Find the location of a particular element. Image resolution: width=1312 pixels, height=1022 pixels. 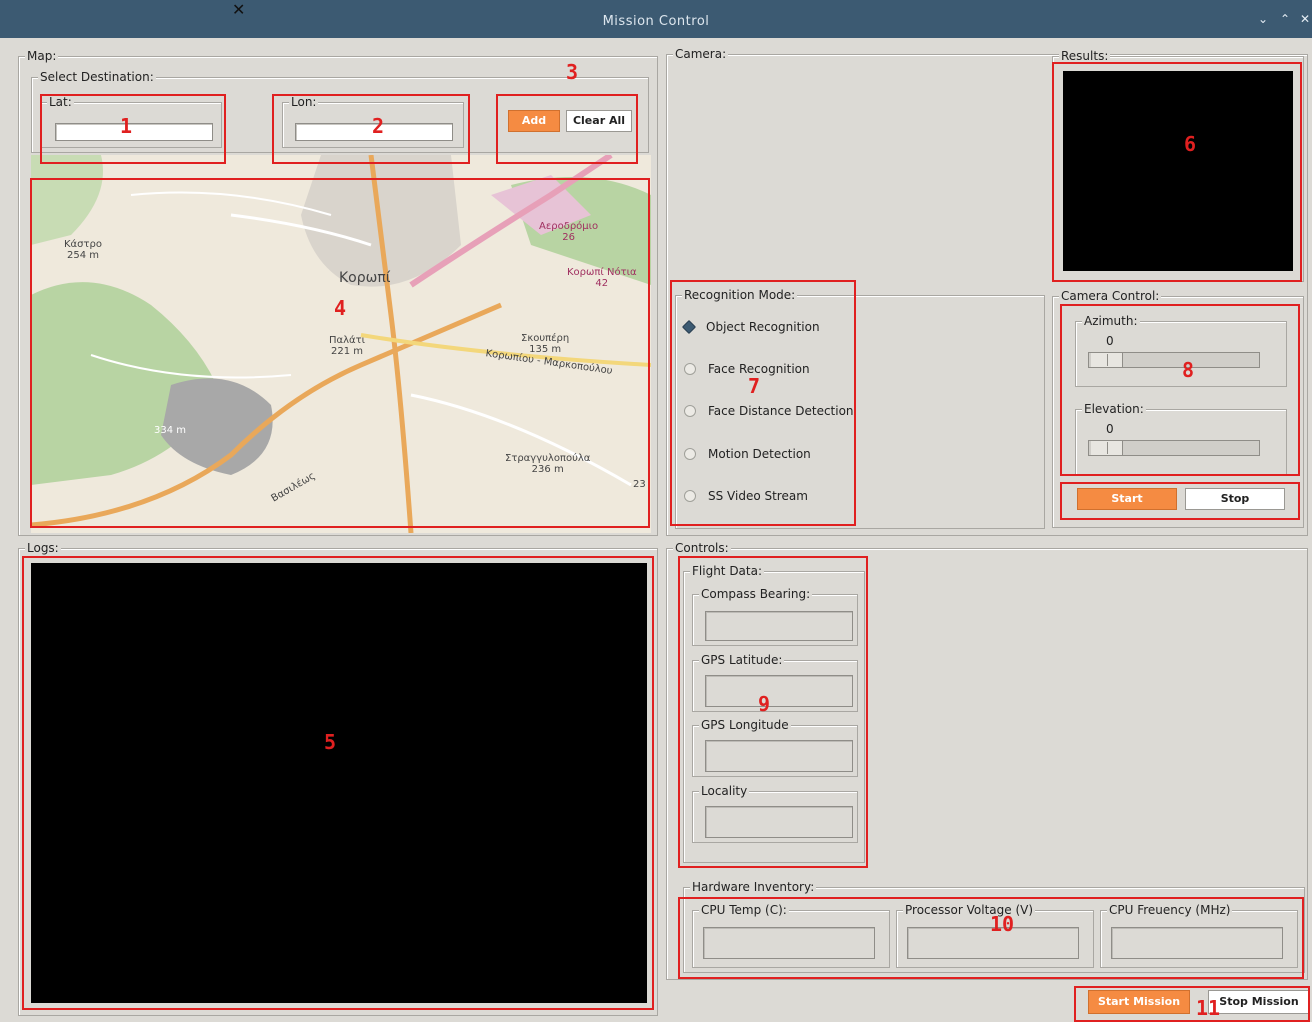

annotation-number: 7 is located at coordinates (754, 386).